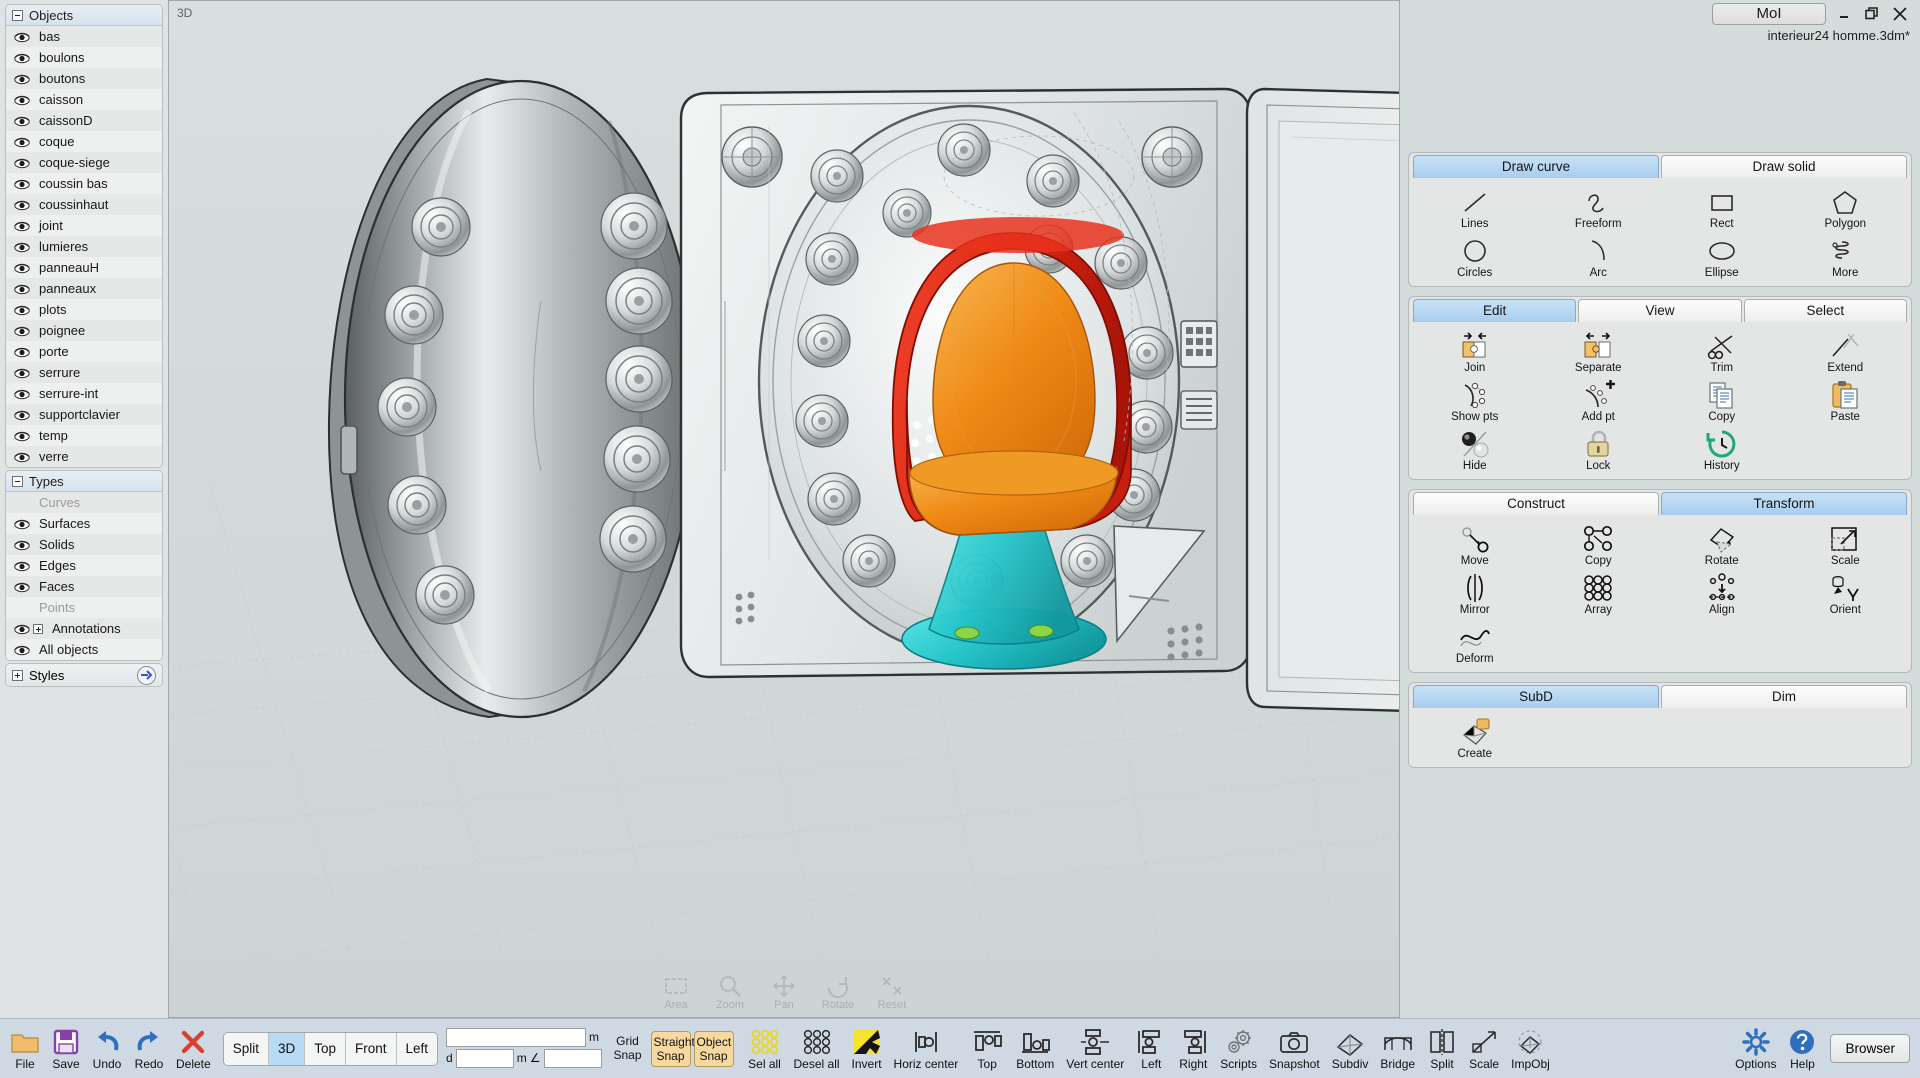  Describe the element at coordinates (1722, 207) in the screenshot. I see `tool-rect: Rect` at that location.